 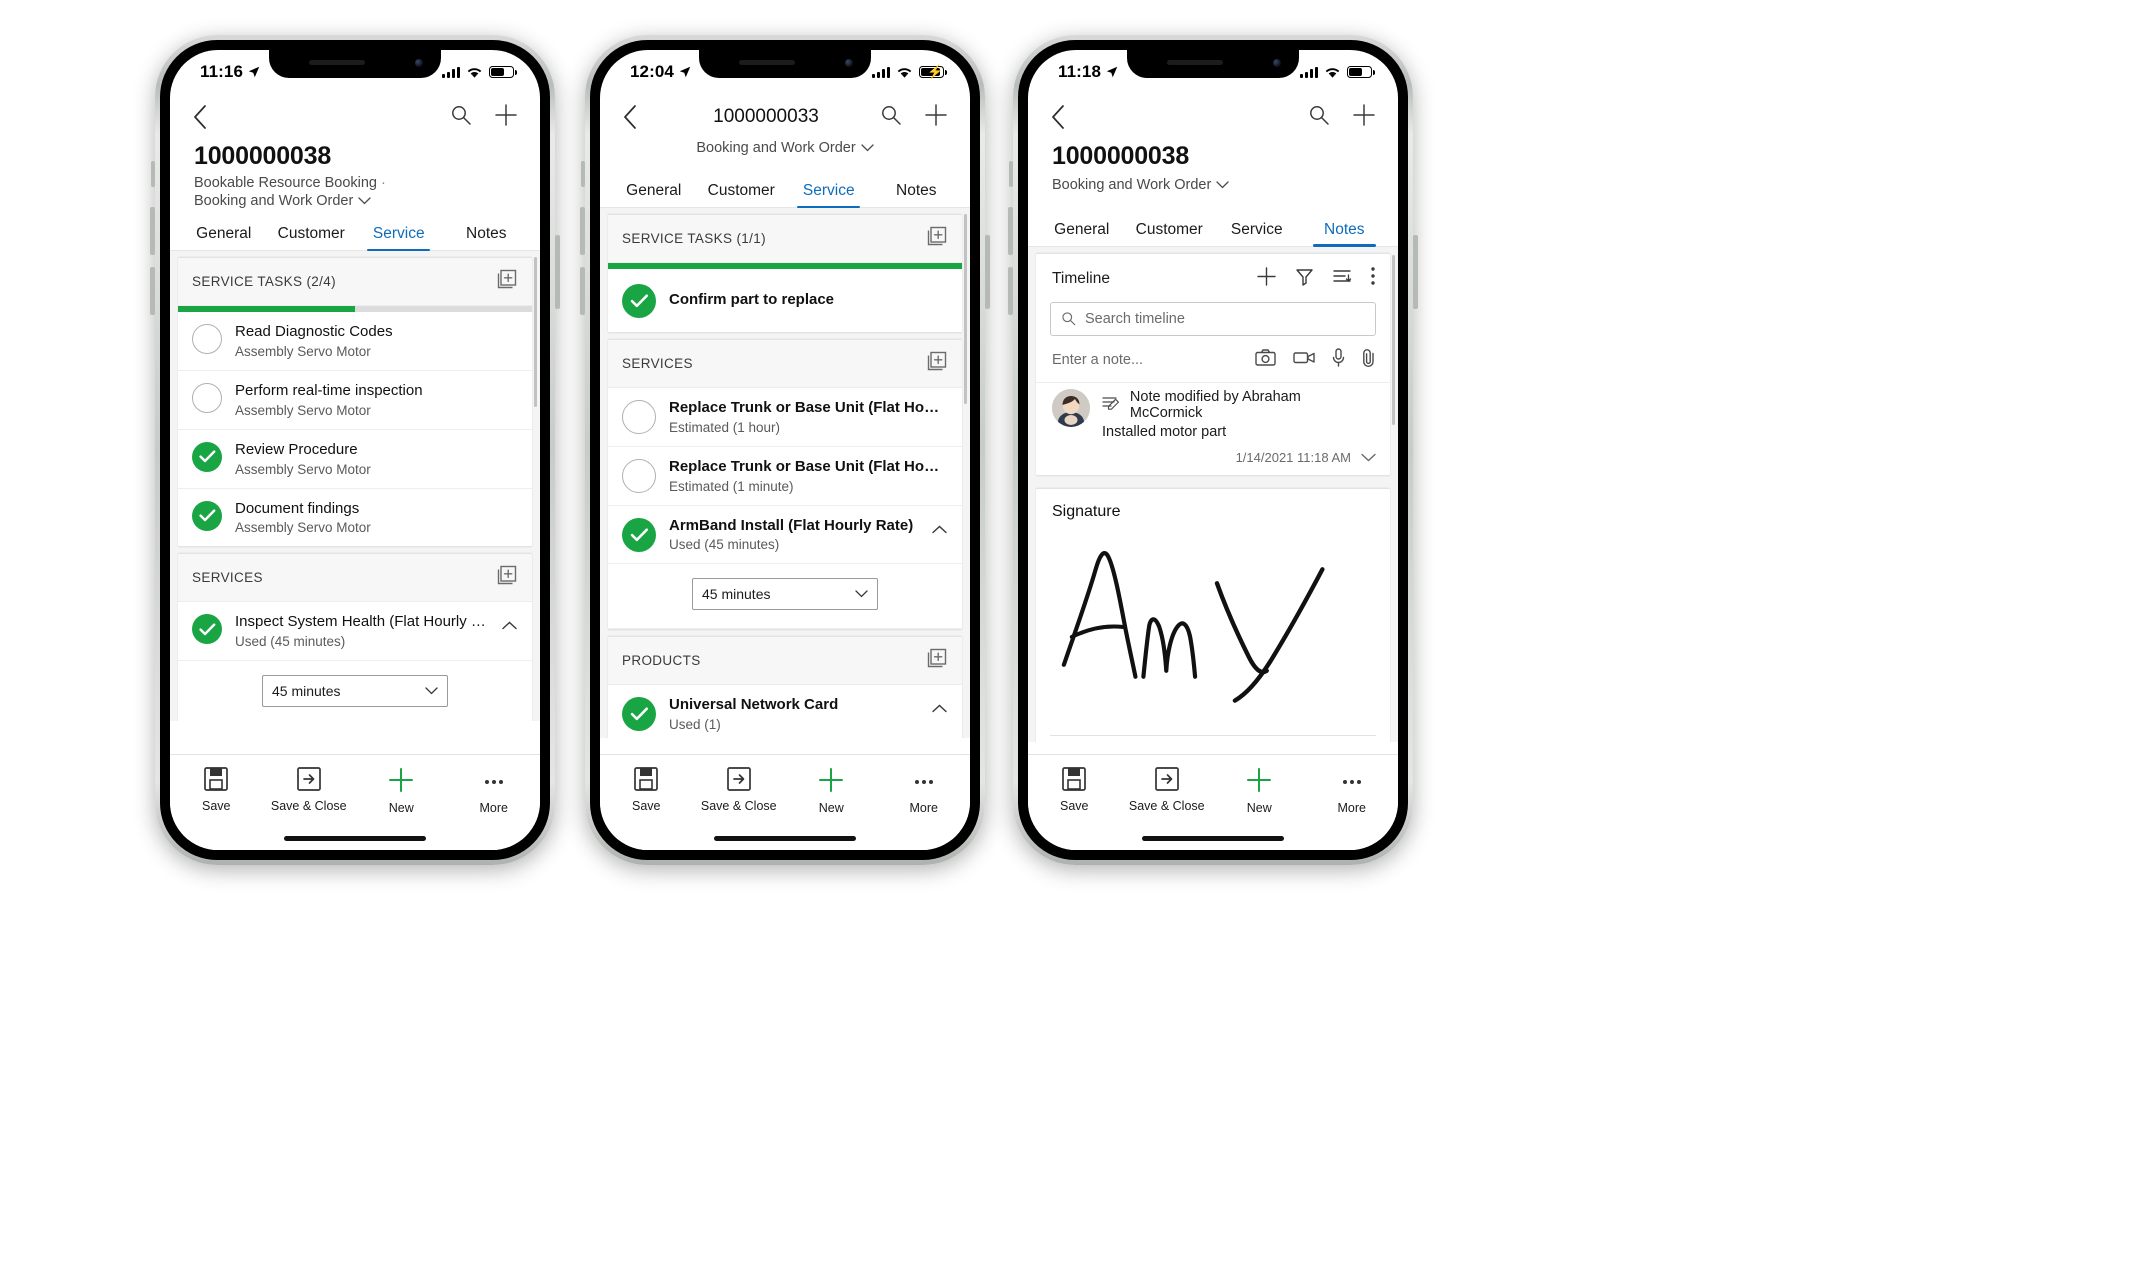 I want to click on attachment-icon, so click(x=1369, y=360).